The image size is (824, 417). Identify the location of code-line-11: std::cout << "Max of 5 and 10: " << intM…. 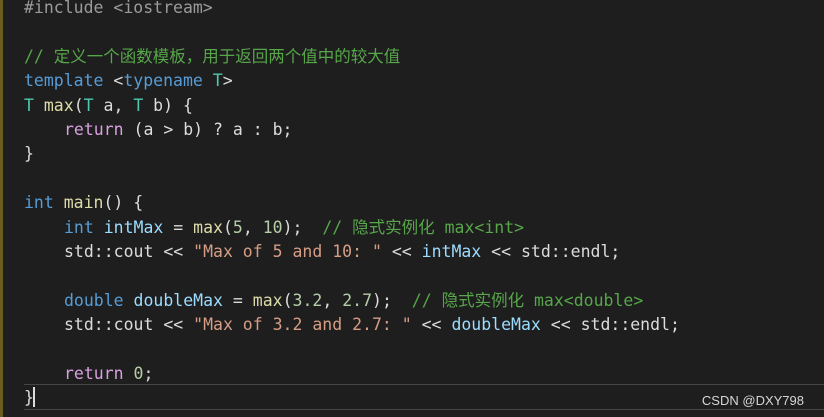
(424, 252).